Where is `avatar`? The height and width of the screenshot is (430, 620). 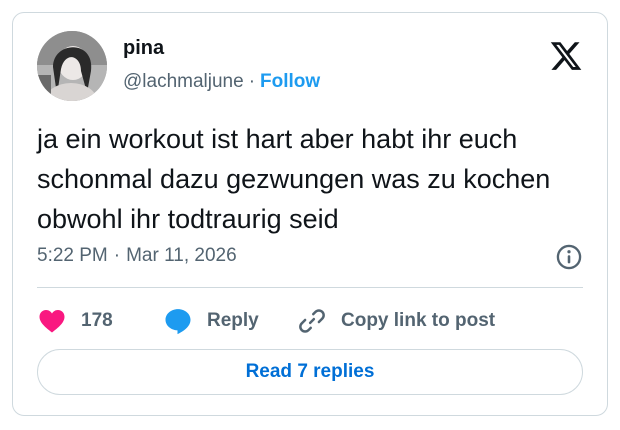
avatar is located at coordinates (72, 66).